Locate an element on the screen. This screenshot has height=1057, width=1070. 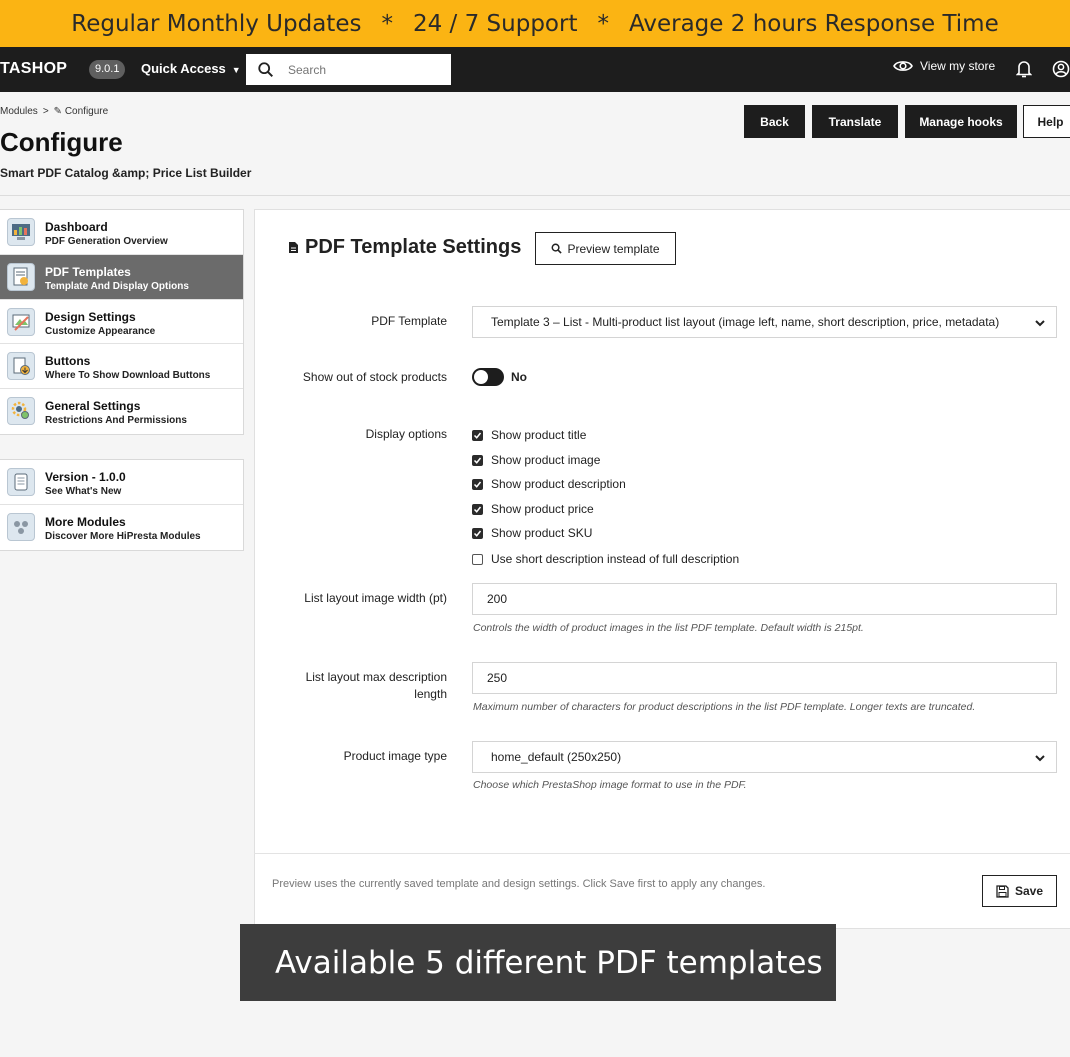
admin-topbar: TASHOP 9.0.1 Quick Access ▼ View my store is located at coordinates (535, 69).